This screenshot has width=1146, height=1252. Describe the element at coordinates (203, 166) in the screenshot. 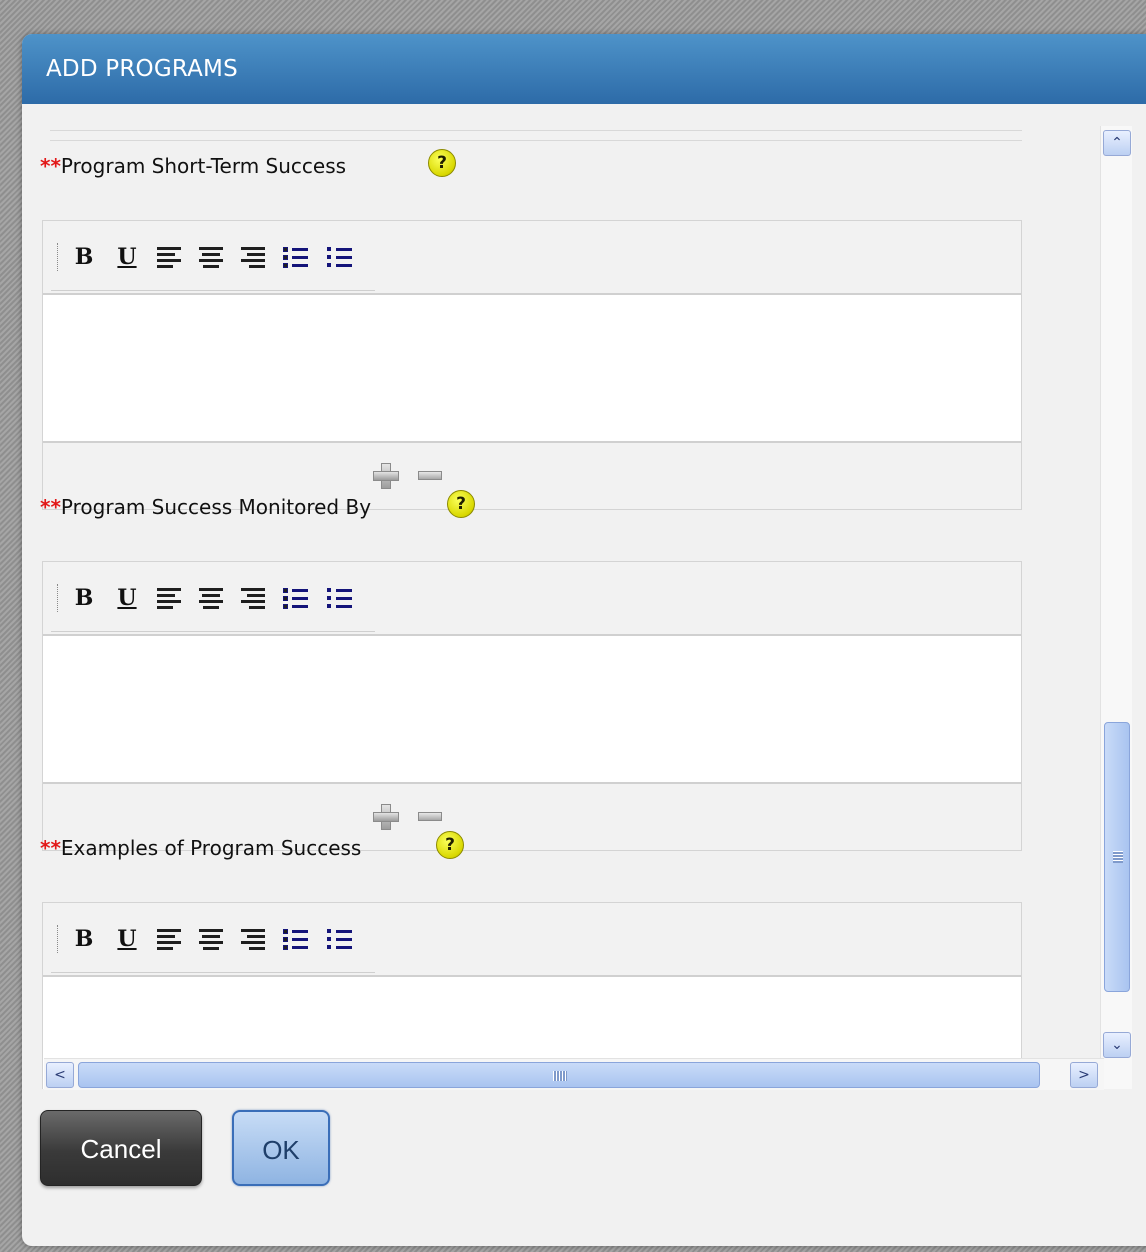

I see `field-label-text: Program Short-Term Success` at that location.